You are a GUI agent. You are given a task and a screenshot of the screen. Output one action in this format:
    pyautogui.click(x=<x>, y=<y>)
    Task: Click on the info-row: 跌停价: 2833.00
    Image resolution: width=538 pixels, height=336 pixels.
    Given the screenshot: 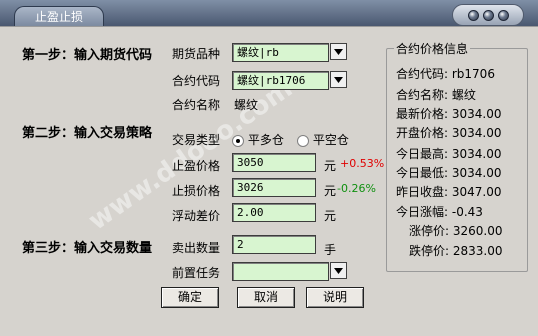 What is the action you would take?
    pyautogui.click(x=456, y=251)
    